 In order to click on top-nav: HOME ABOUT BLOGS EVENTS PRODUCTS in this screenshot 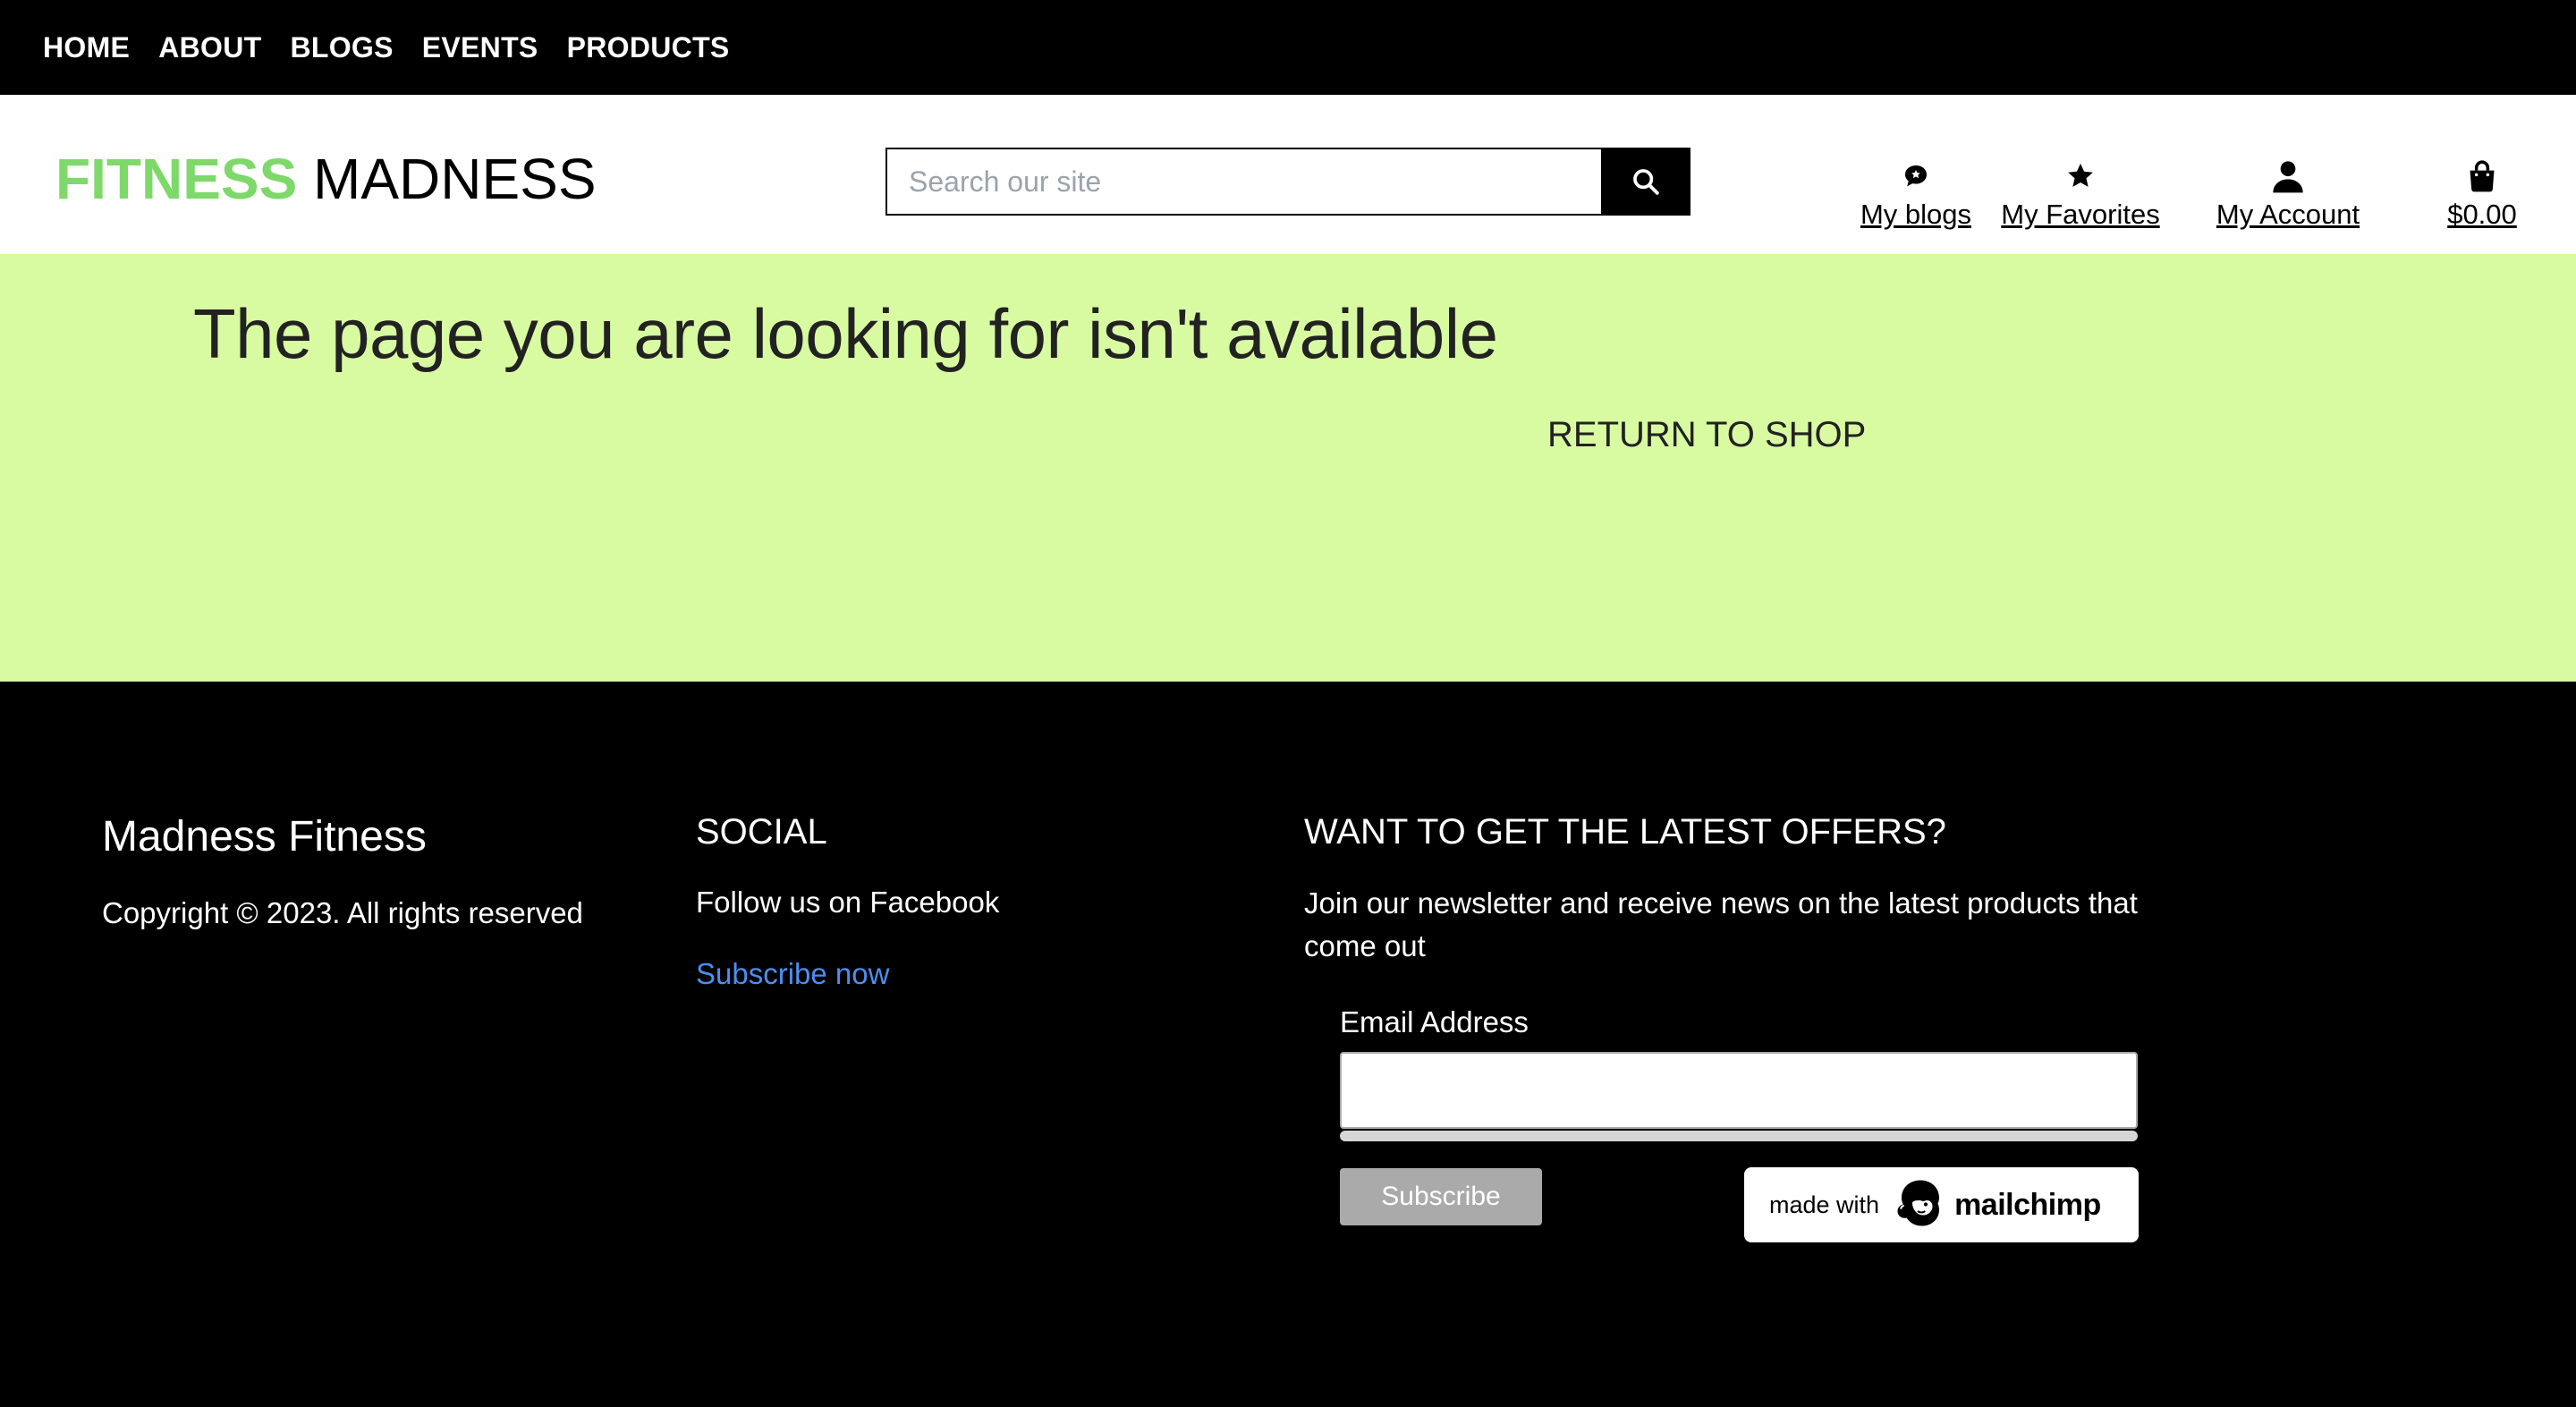, I will do `click(1288, 47)`.